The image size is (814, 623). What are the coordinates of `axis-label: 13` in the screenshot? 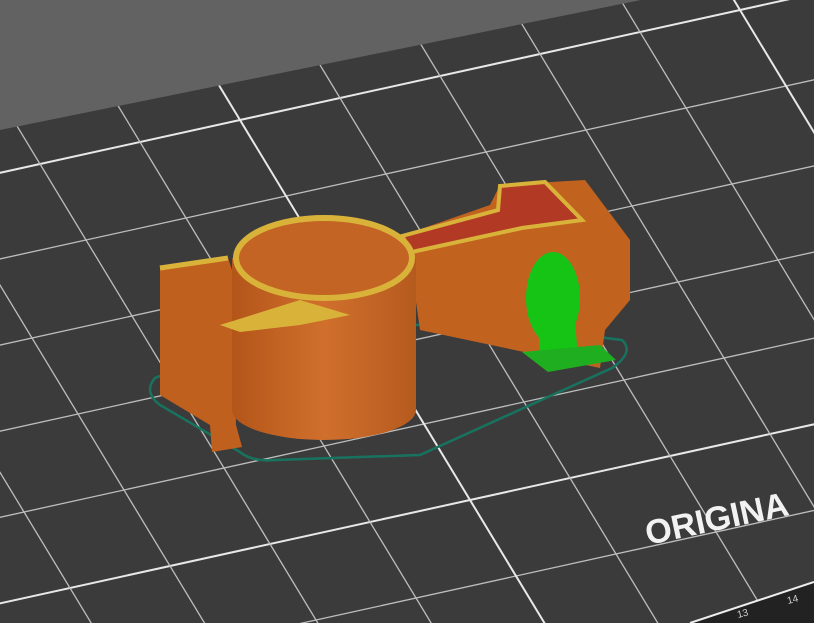 It's located at (743, 614).